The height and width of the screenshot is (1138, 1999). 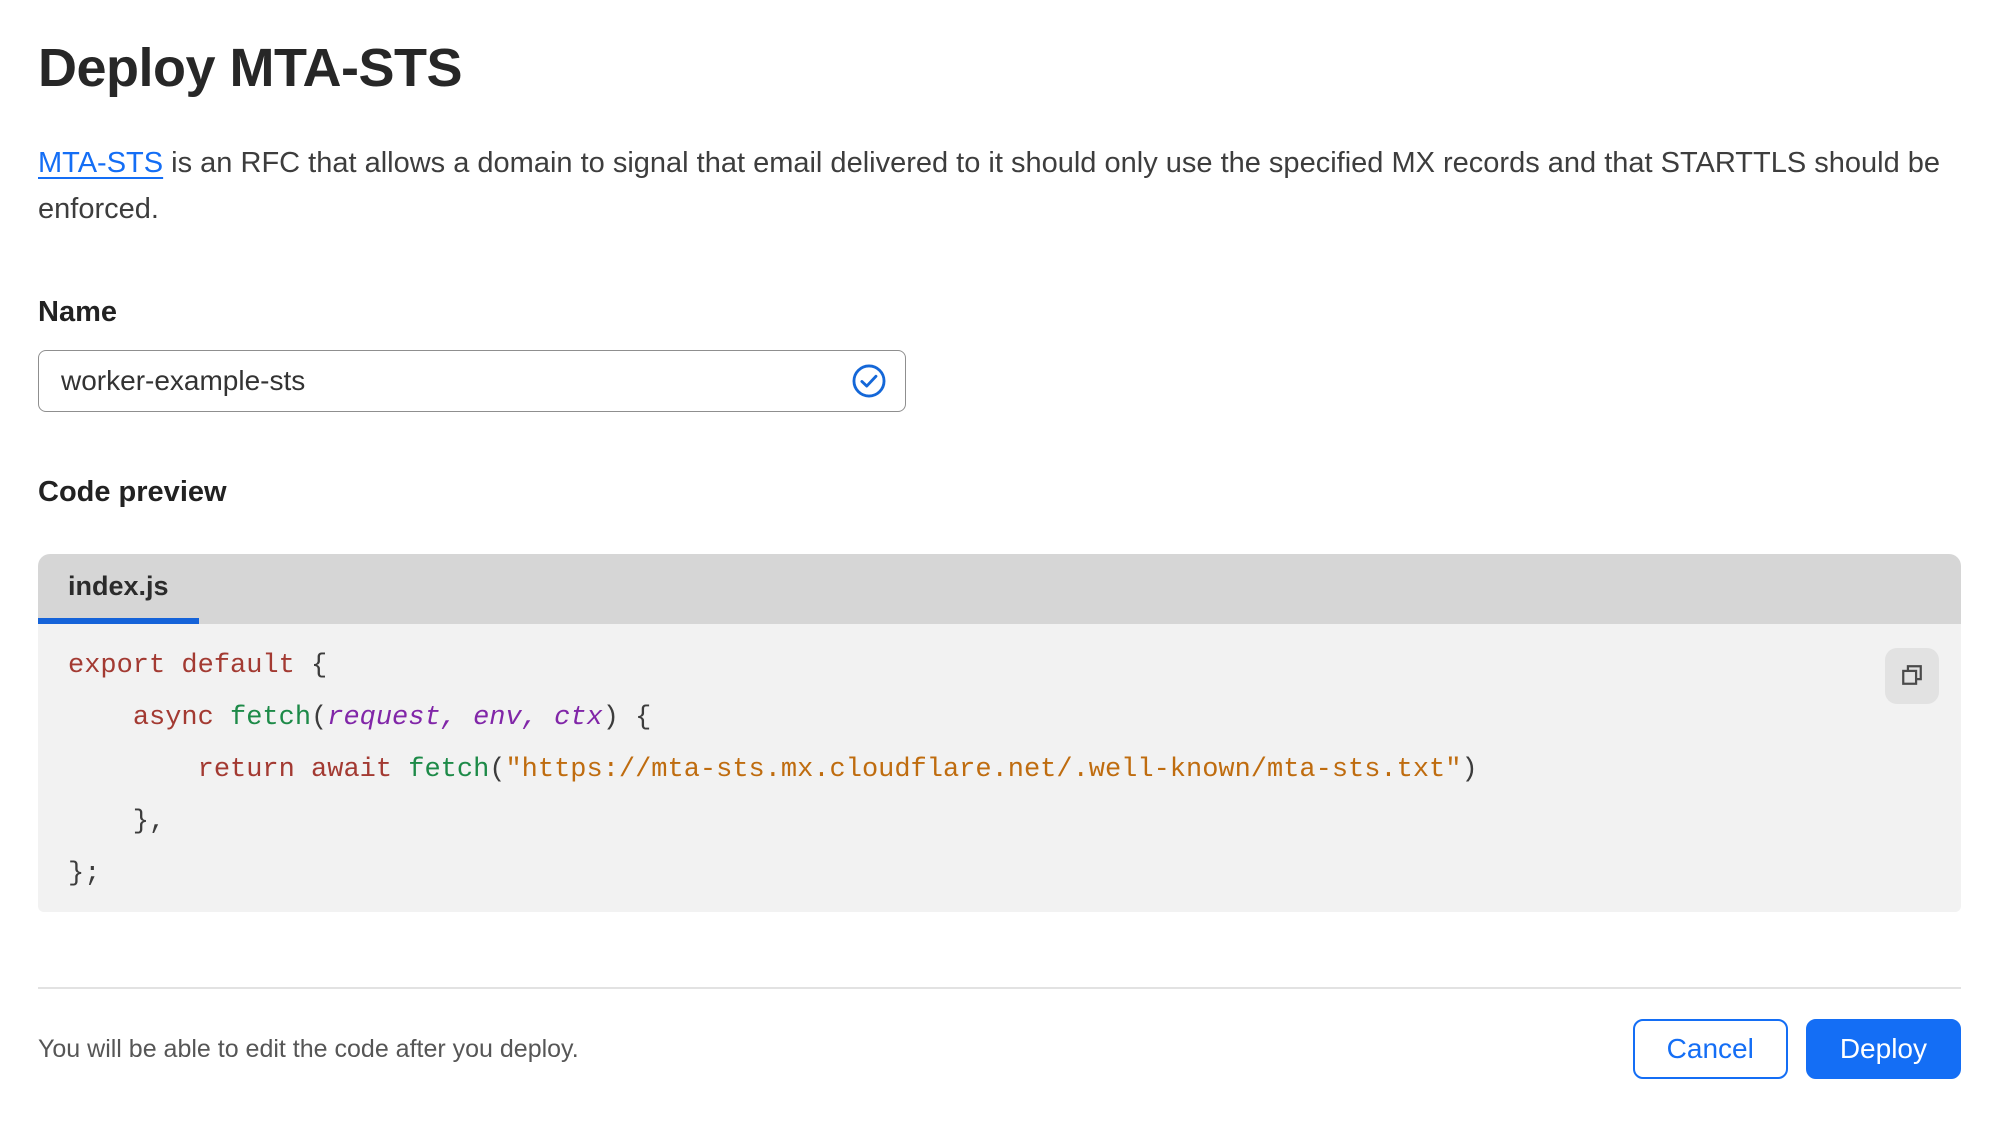 I want to click on code-preview-label: Code preview, so click(x=132, y=492).